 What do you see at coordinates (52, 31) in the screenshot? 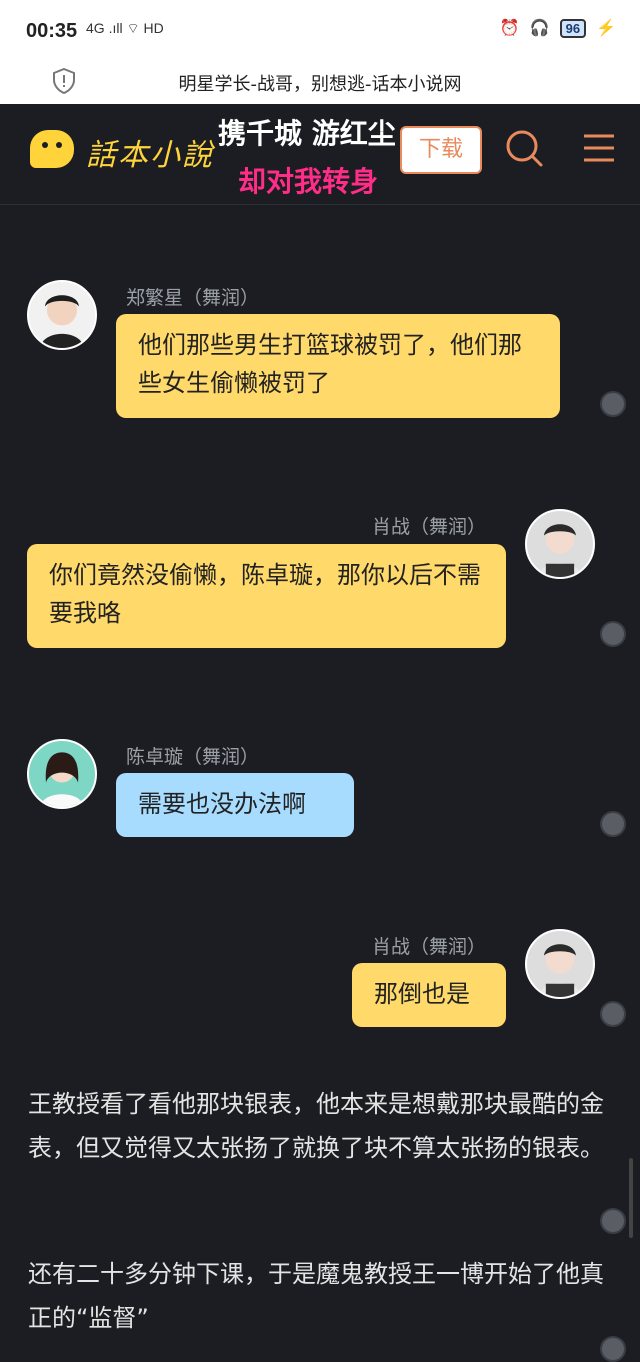
I see `clock: 00:35` at bounding box center [52, 31].